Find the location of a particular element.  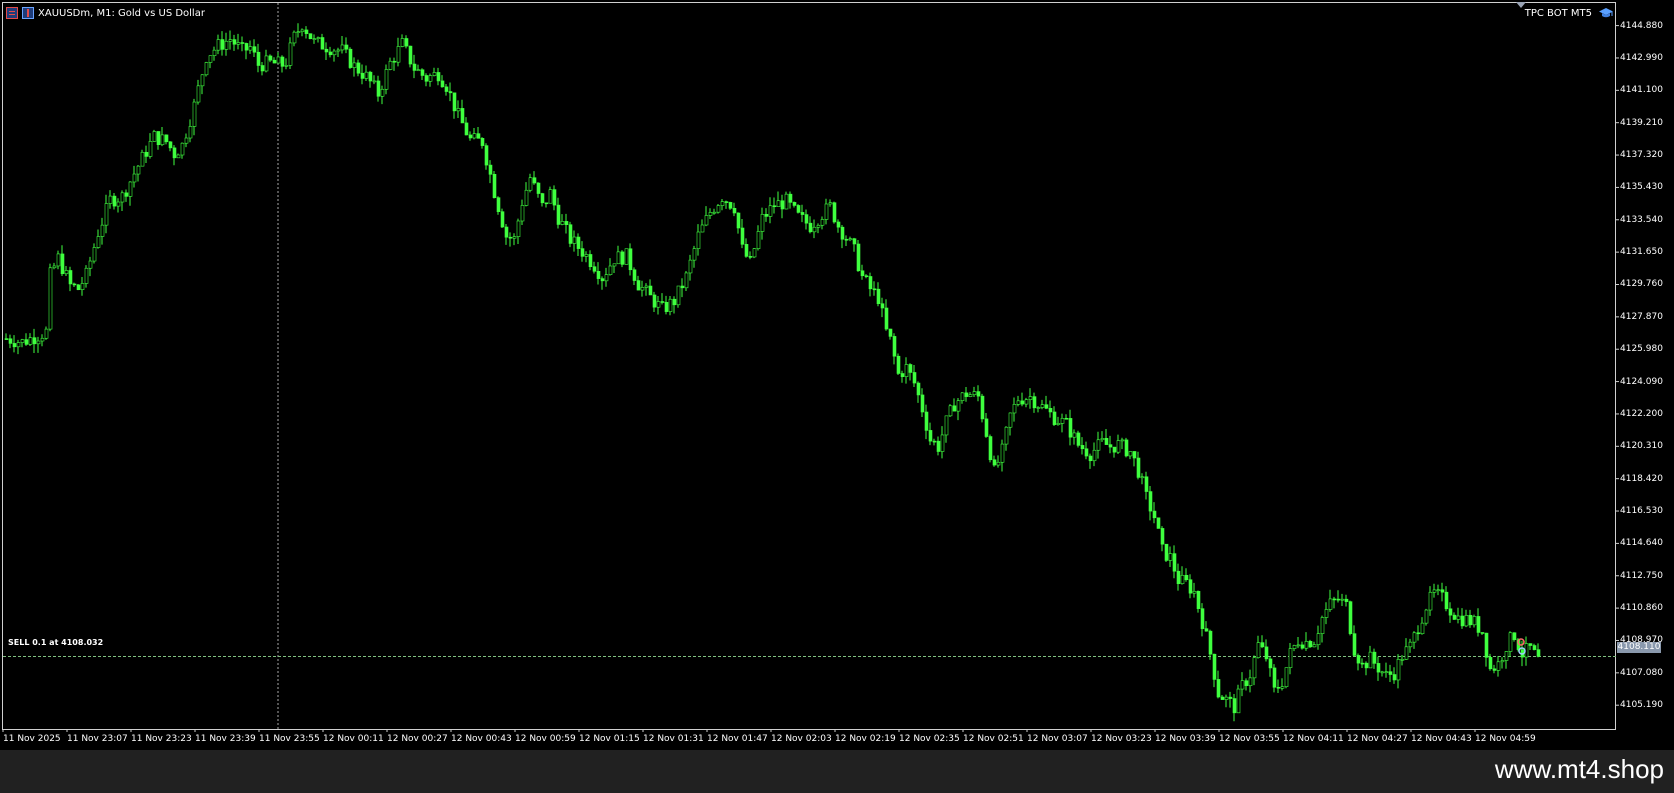

time-tick-label: 12 Nov 02:03 is located at coordinates (801, 739).